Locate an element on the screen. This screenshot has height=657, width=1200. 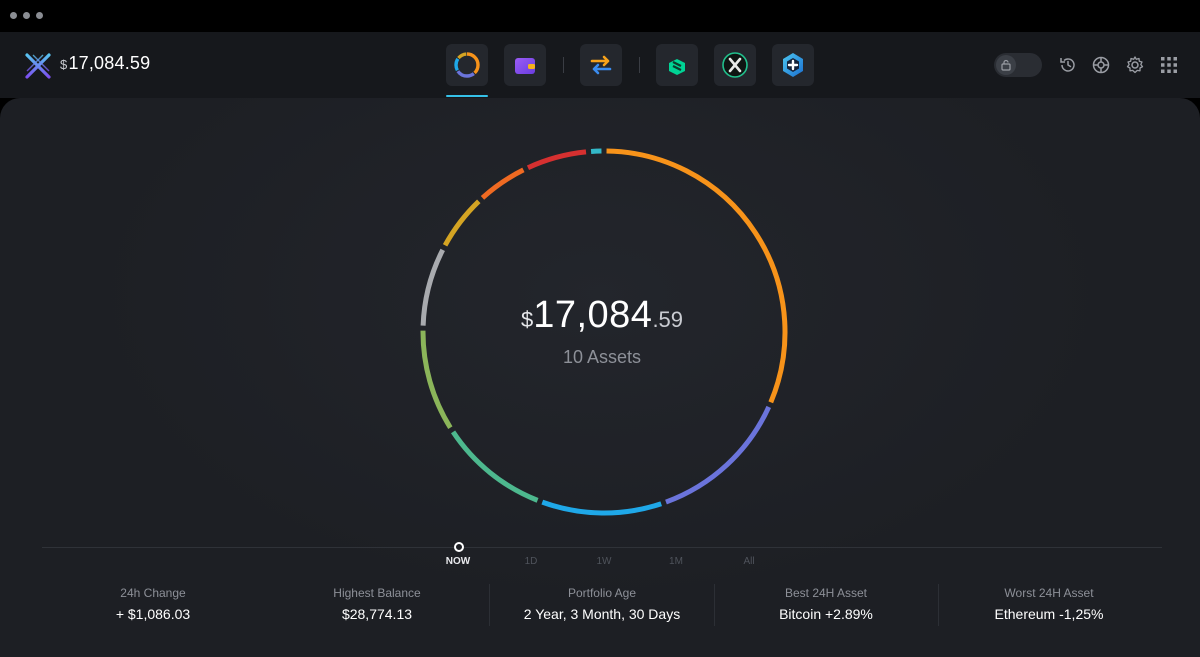
exodus-logo-icon is located at coordinates (38, 66).